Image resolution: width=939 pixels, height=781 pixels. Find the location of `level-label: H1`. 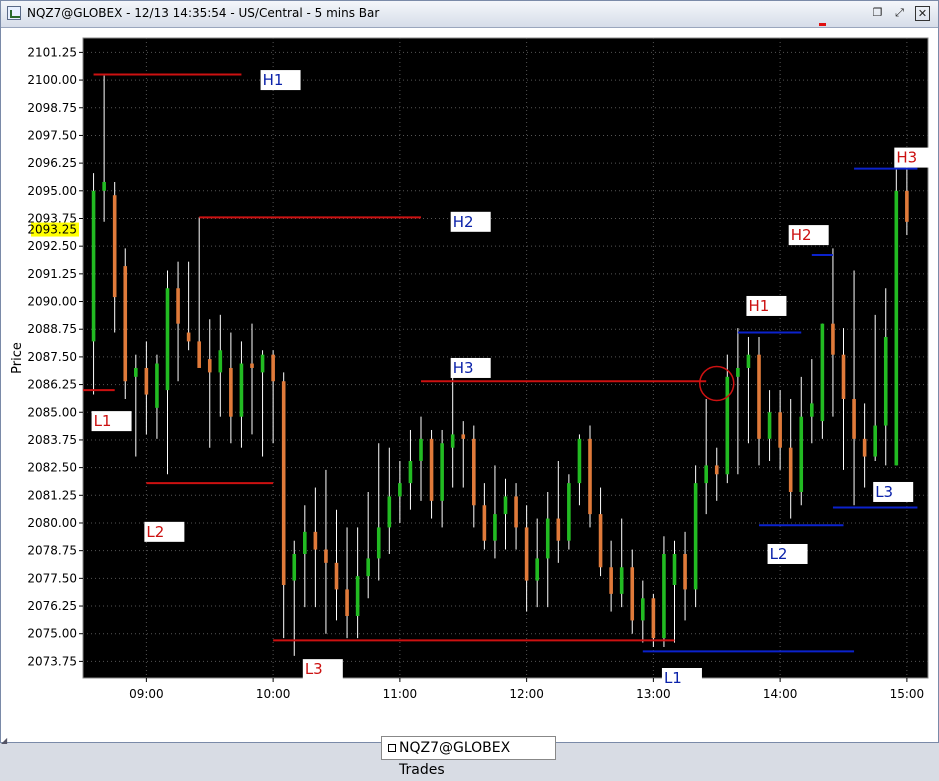

level-label: H1 is located at coordinates (273, 80).